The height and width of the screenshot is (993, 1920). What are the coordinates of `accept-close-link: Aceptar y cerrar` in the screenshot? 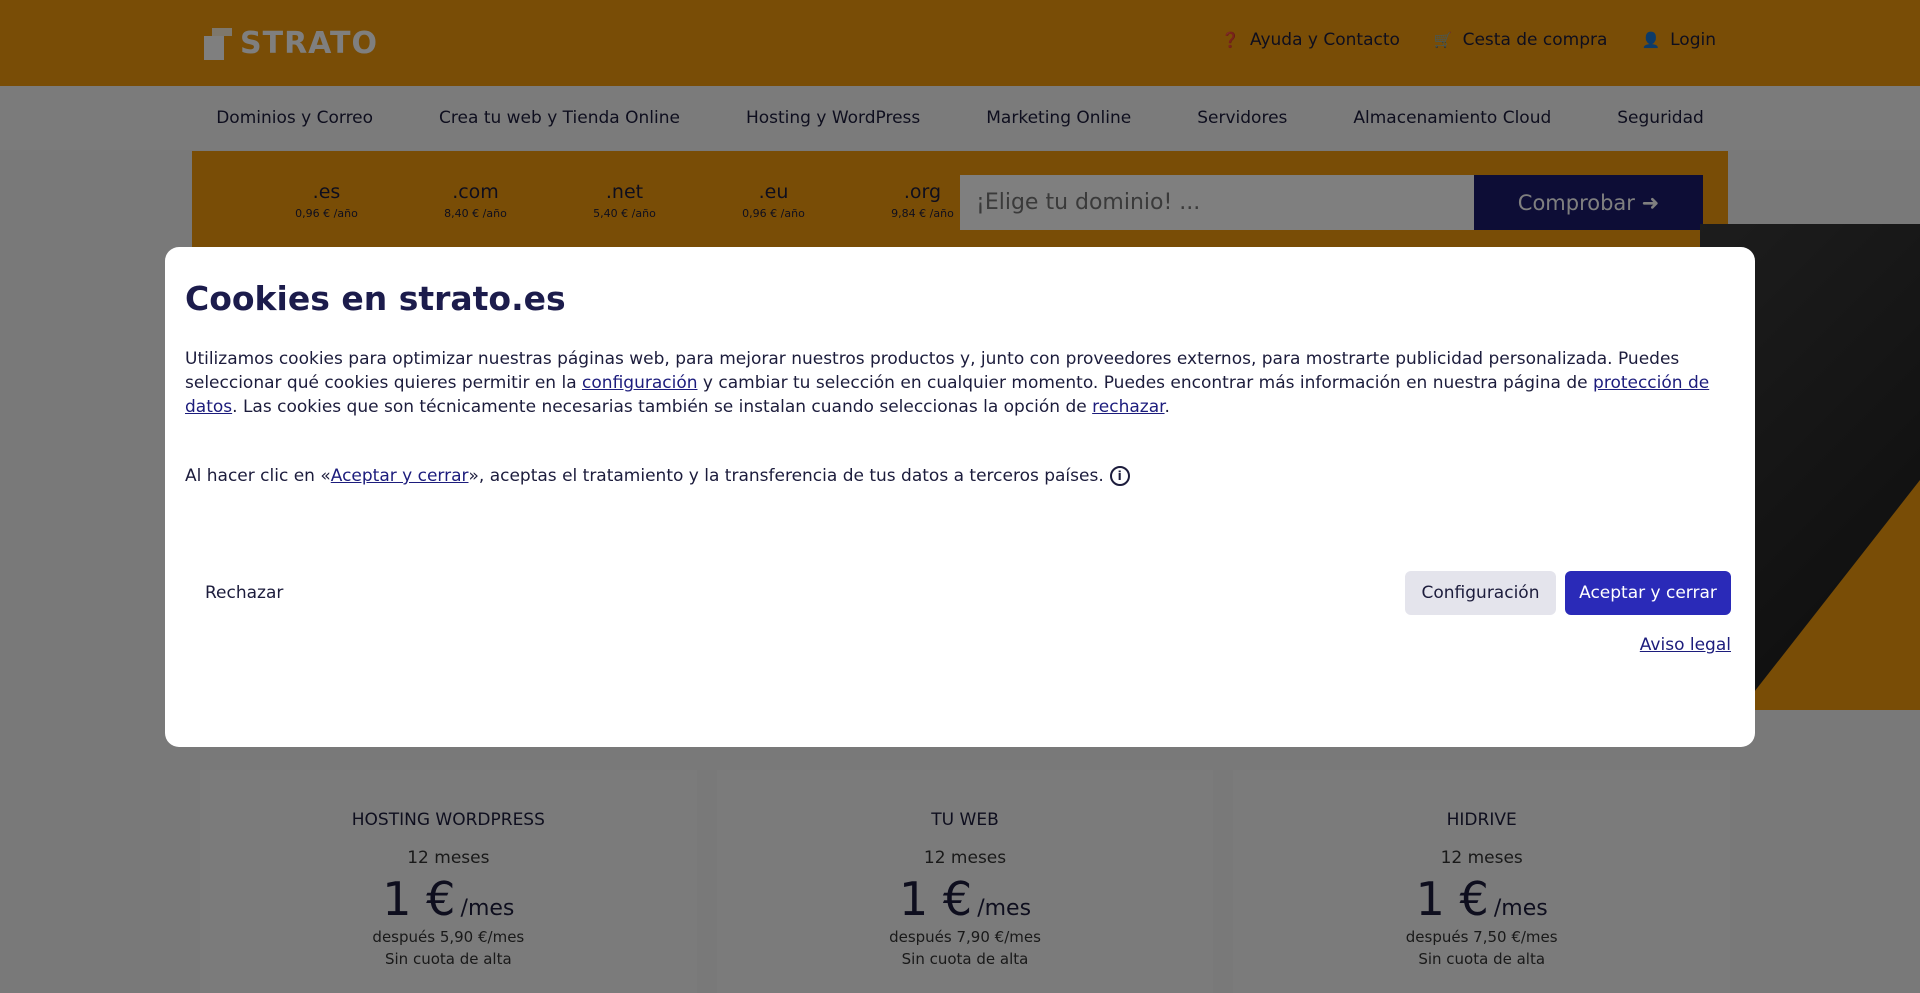 It's located at (400, 476).